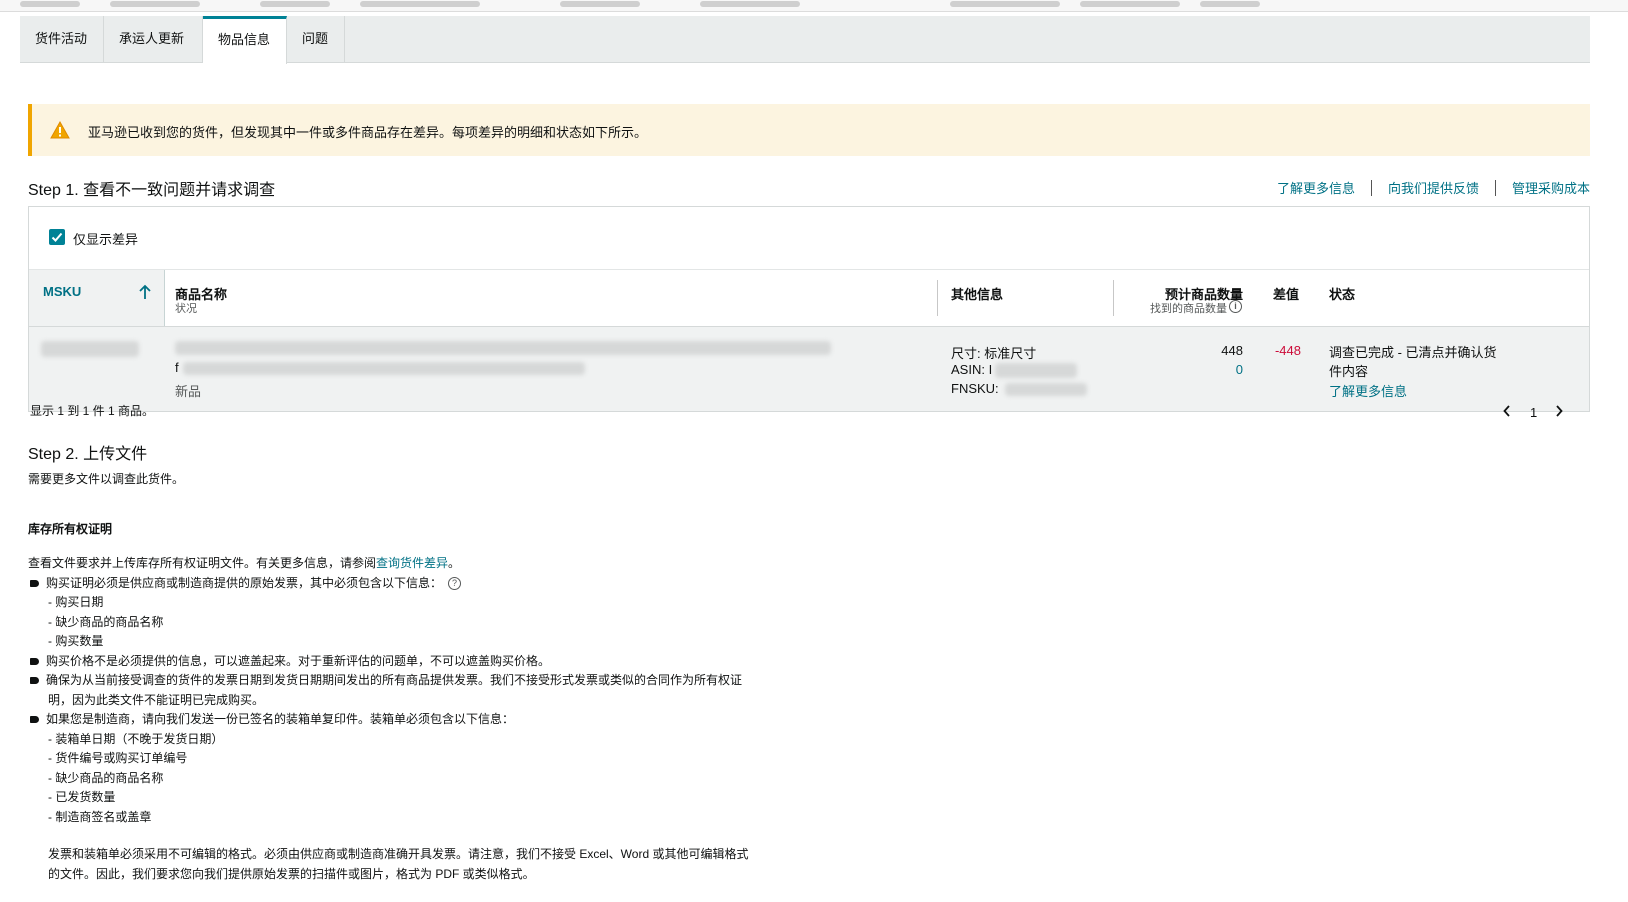  Describe the element at coordinates (82, 797) in the screenshot. I see `list-subitem: - 已发货数量` at that location.